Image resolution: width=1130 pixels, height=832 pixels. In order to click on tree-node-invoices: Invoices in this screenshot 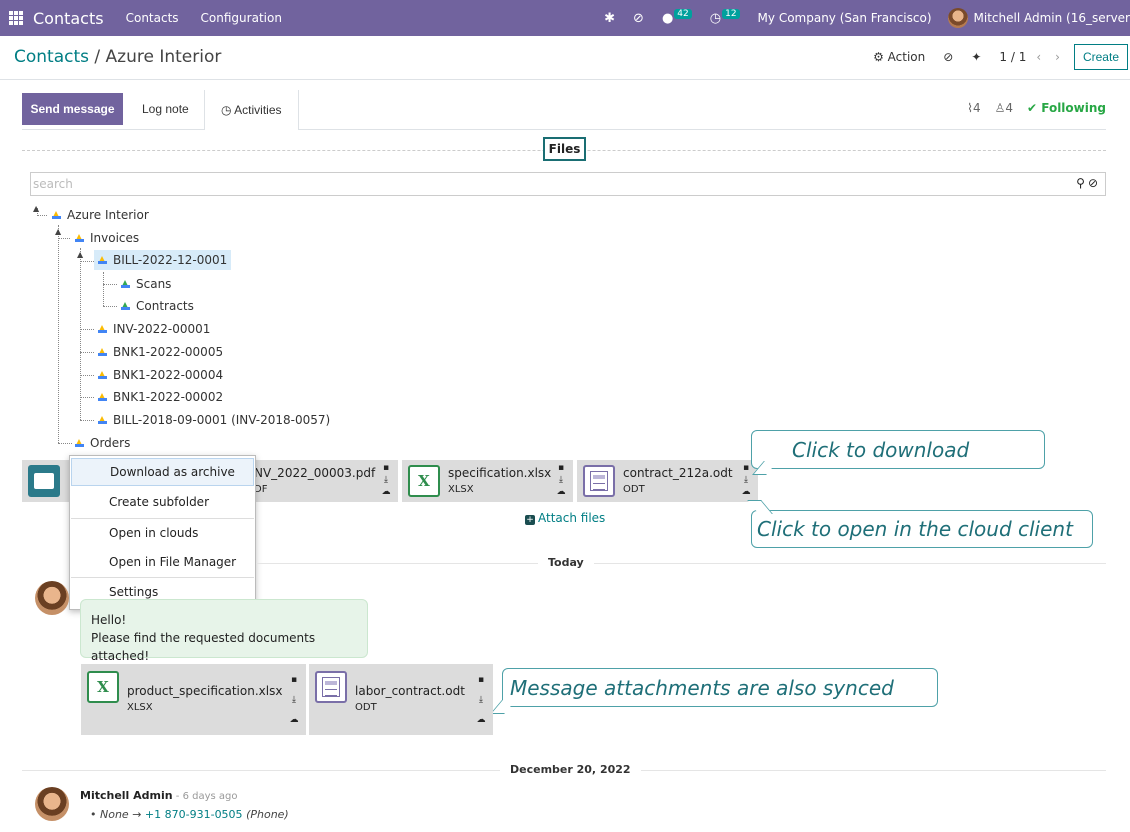, I will do `click(107, 238)`.